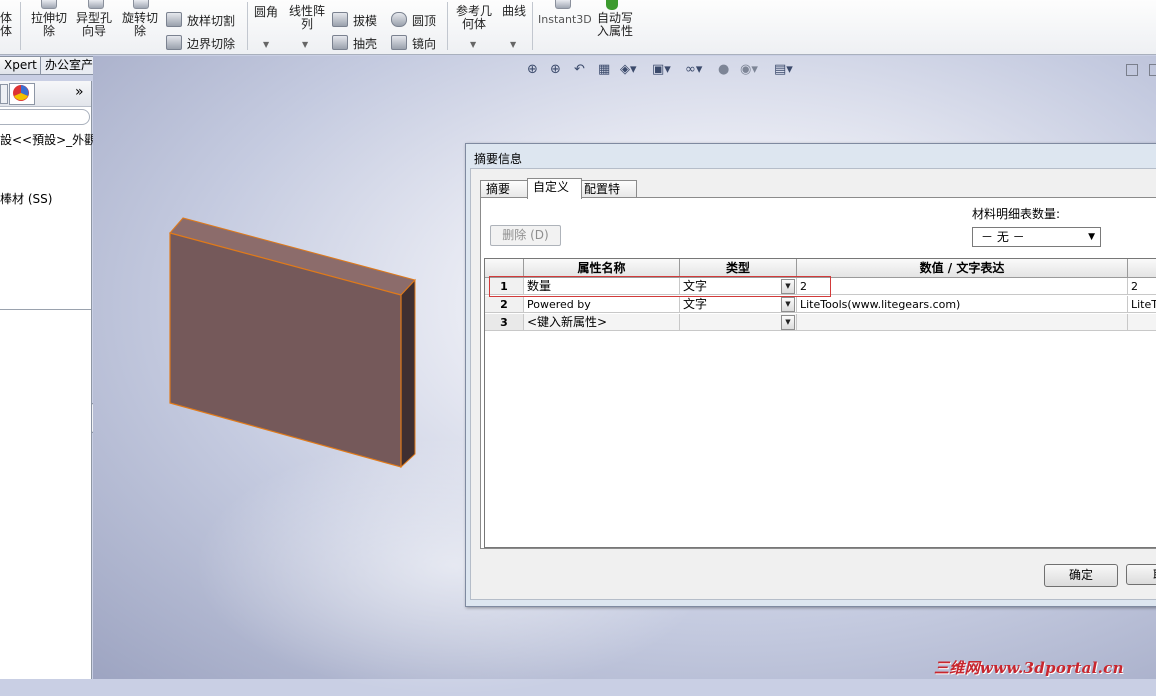 The height and width of the screenshot is (696, 1156). What do you see at coordinates (399, 19) in the screenshot?
I see `dome-icon` at bounding box center [399, 19].